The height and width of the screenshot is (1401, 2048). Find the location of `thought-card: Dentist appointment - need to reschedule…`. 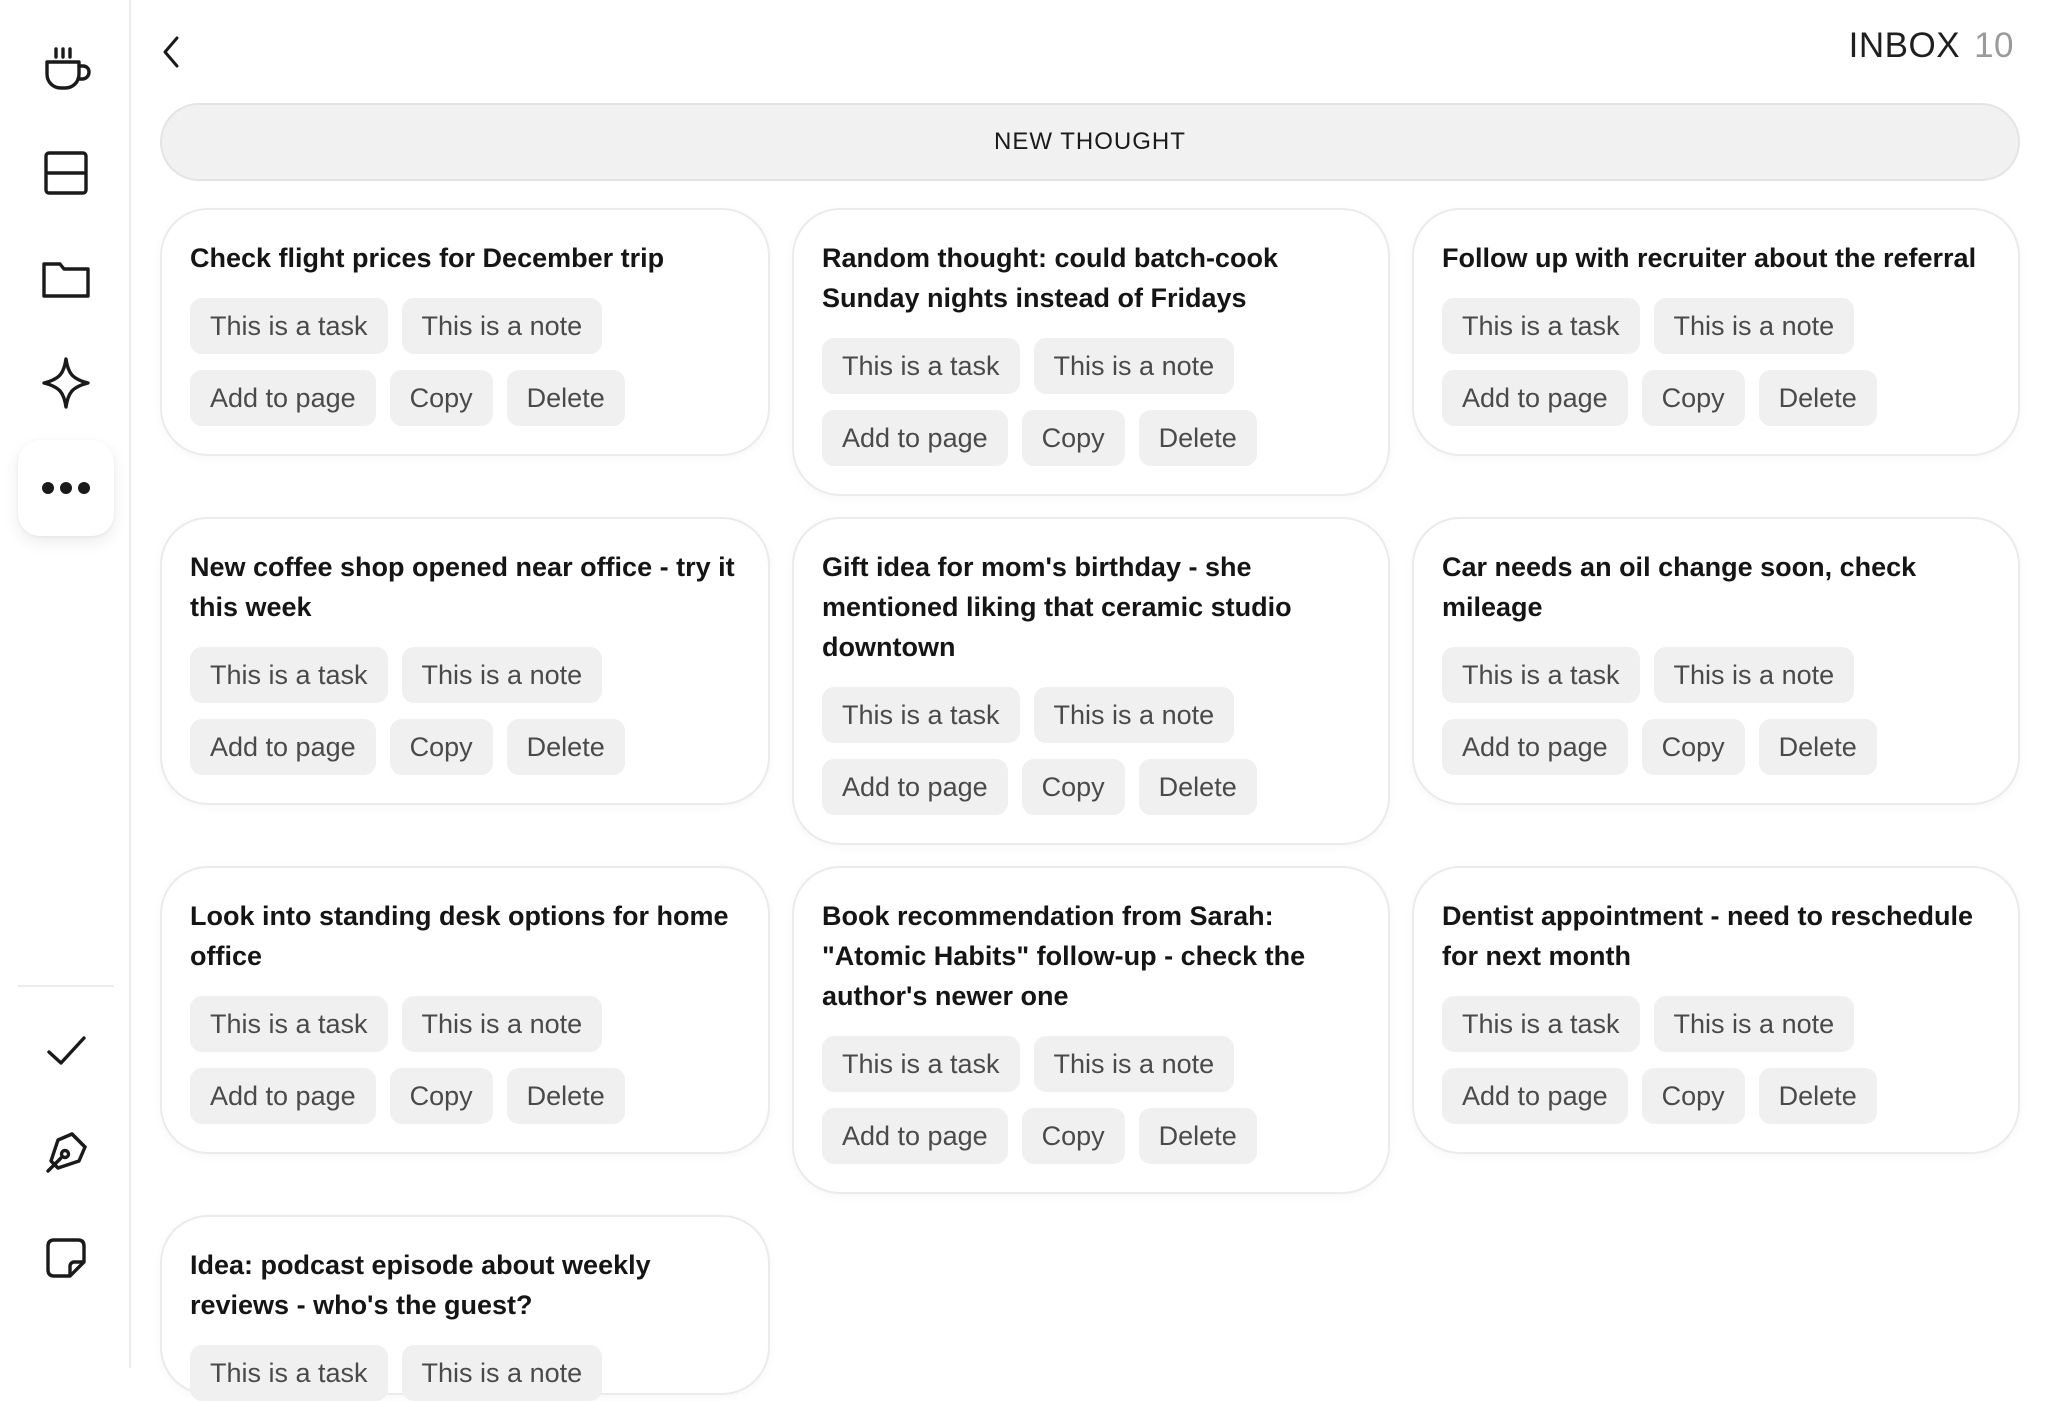

thought-card: Dentist appointment - need to reschedule… is located at coordinates (1716, 1010).